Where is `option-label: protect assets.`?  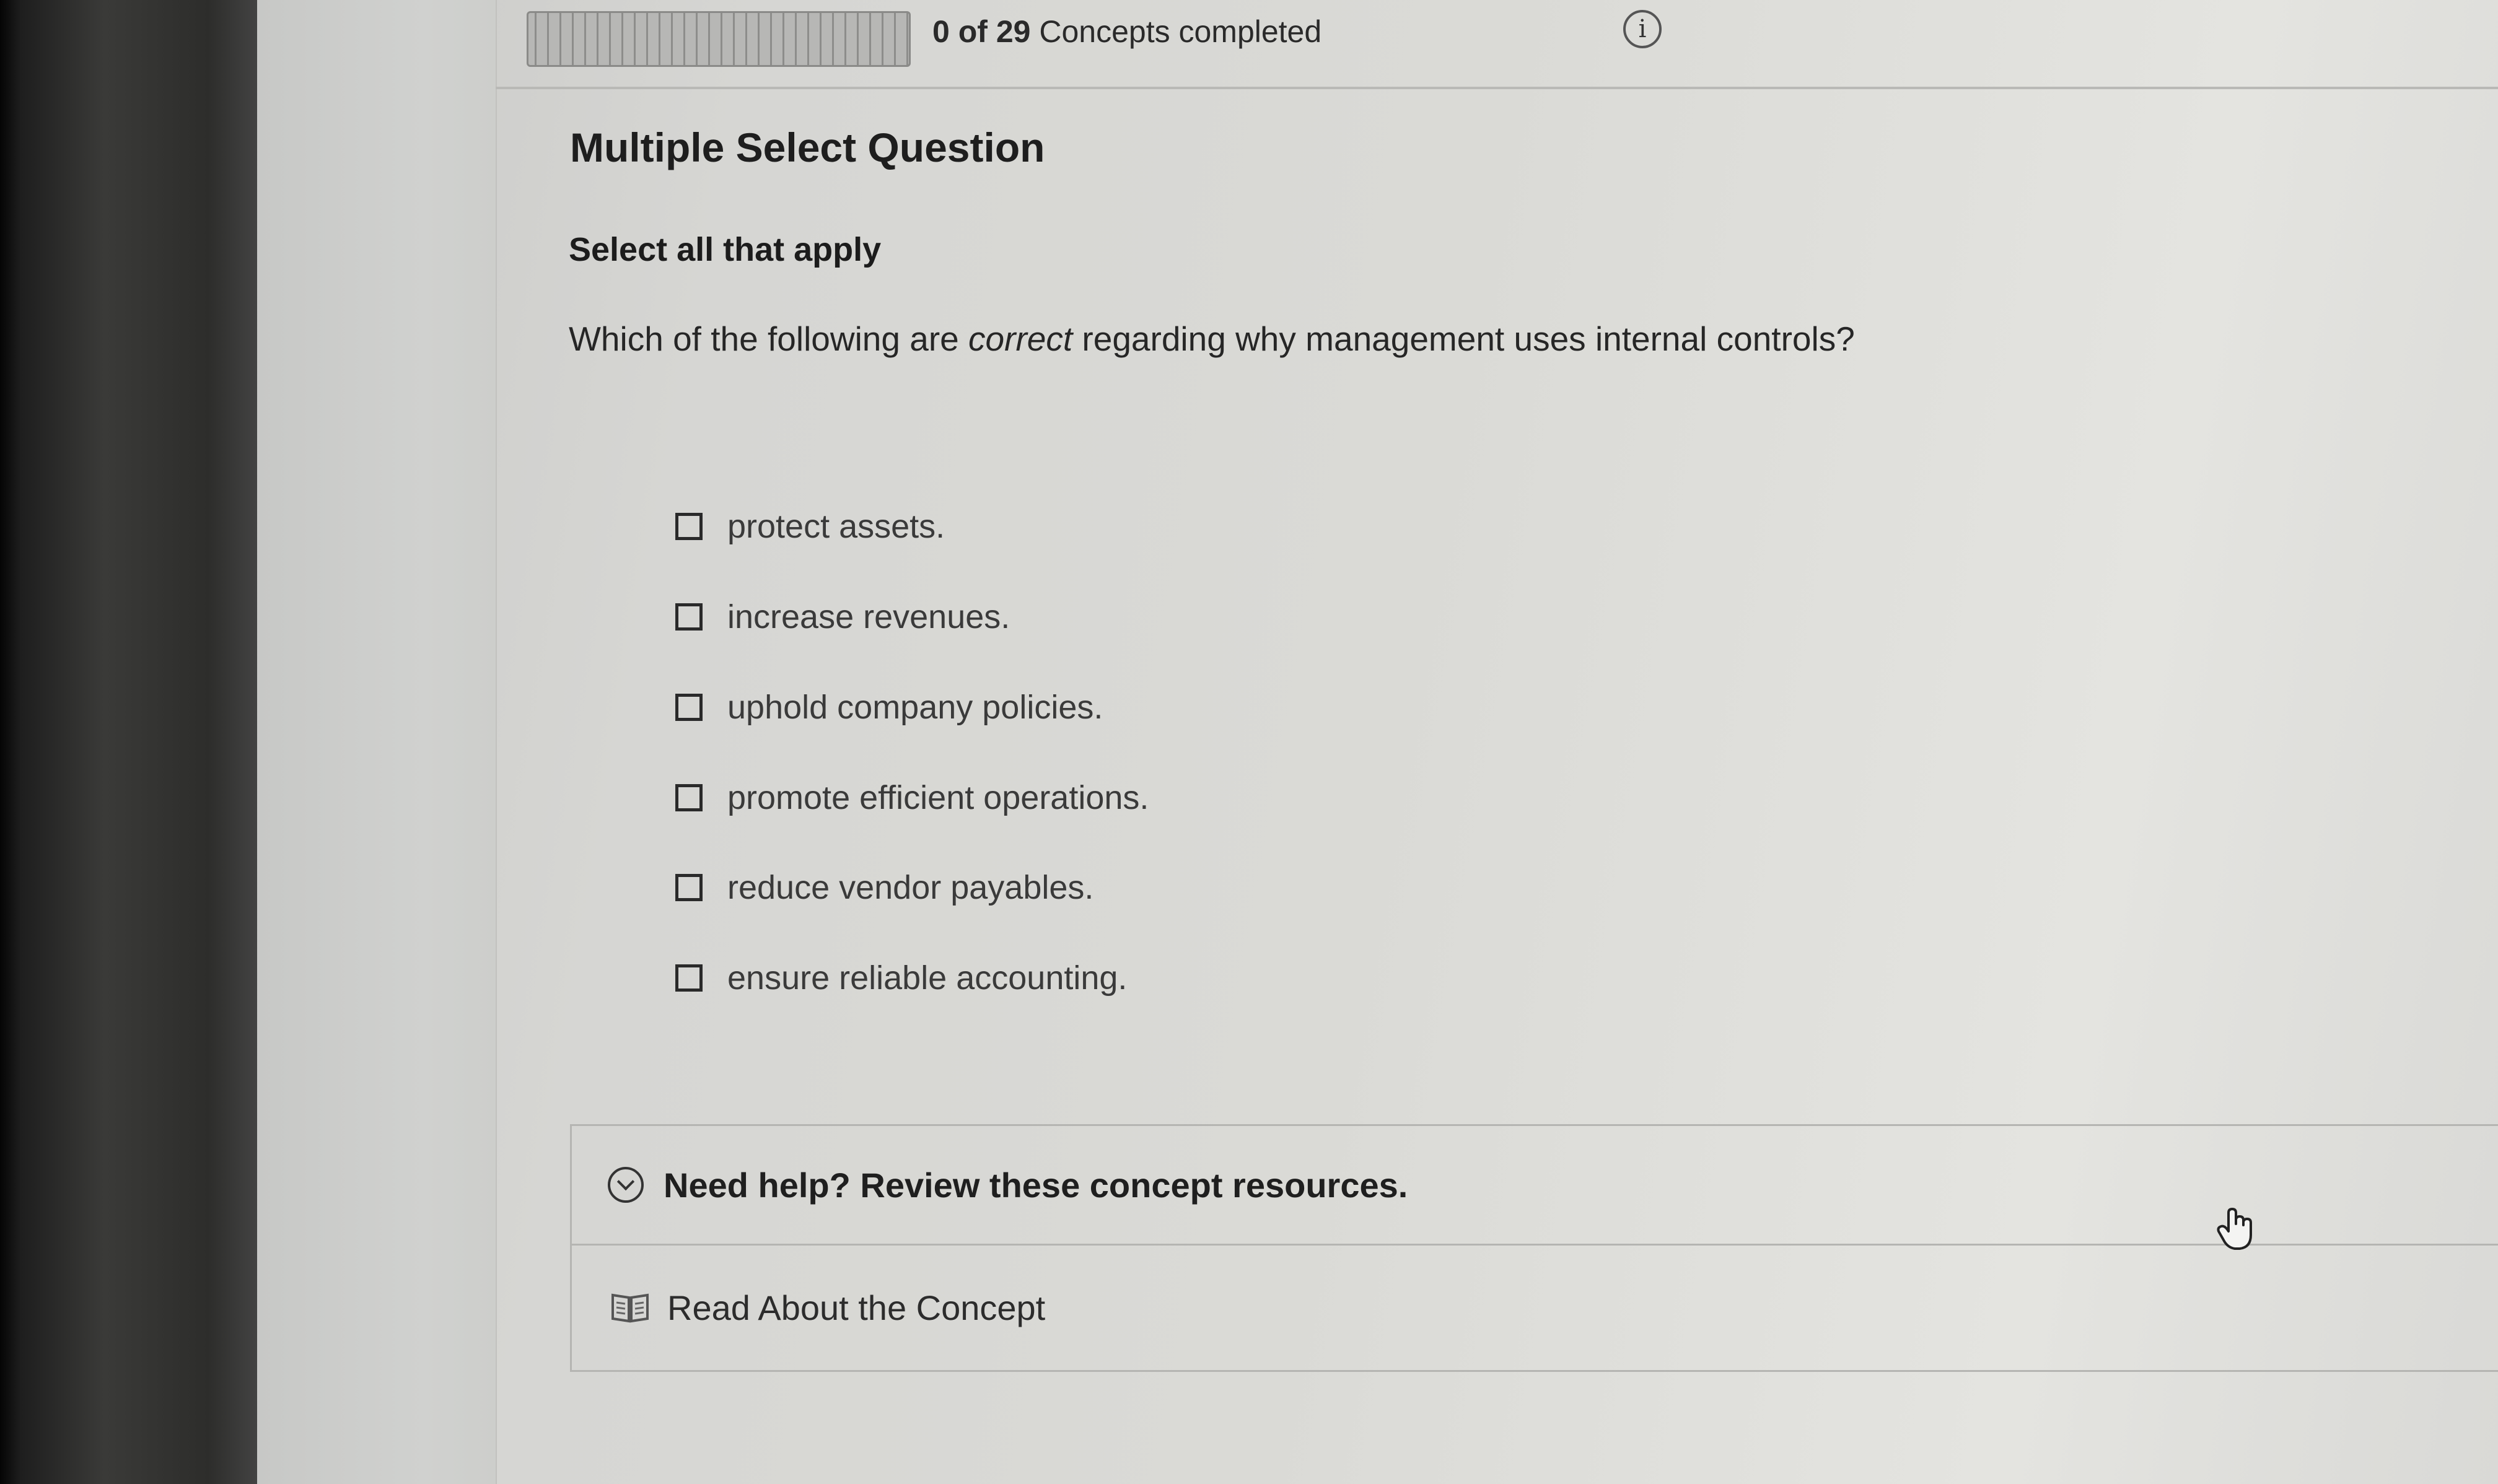 option-label: protect assets. is located at coordinates (836, 526).